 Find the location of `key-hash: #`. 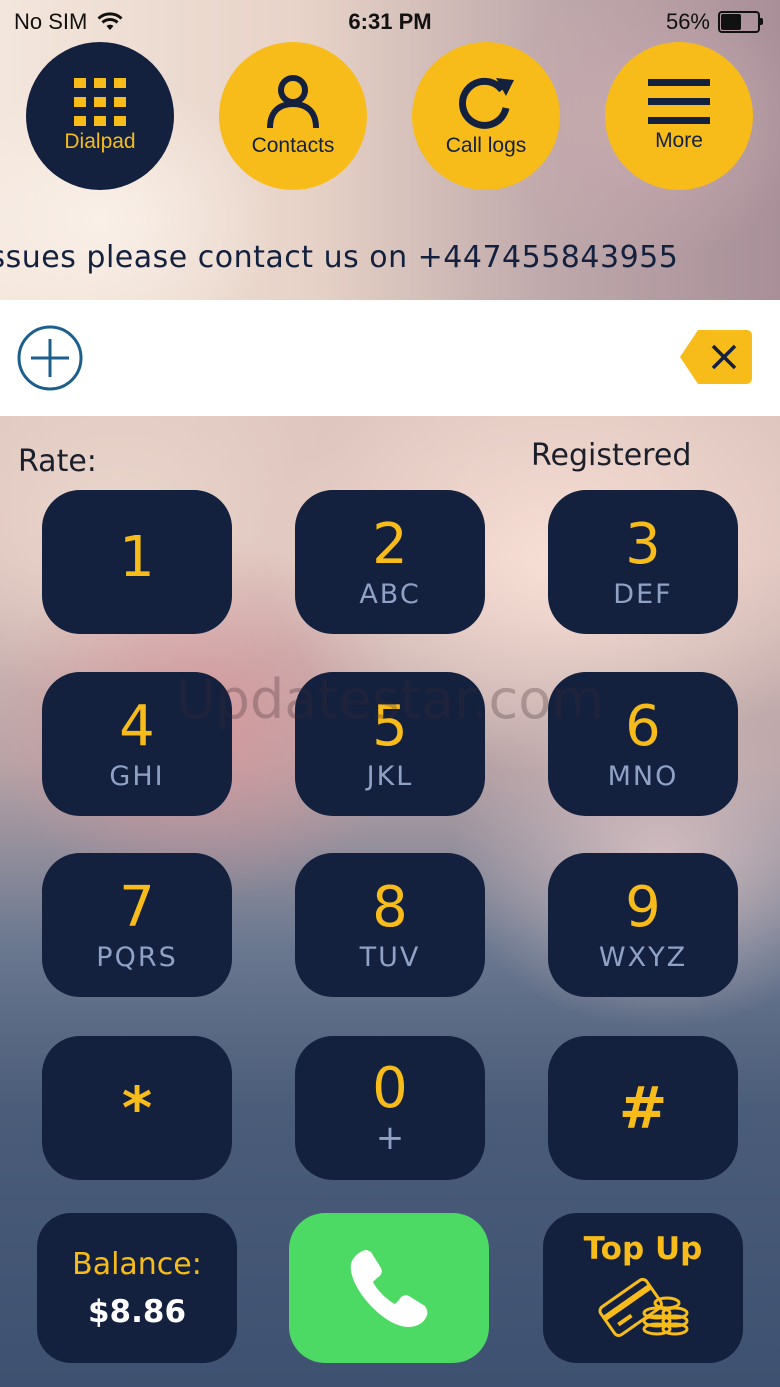

key-hash: # is located at coordinates (643, 1108).